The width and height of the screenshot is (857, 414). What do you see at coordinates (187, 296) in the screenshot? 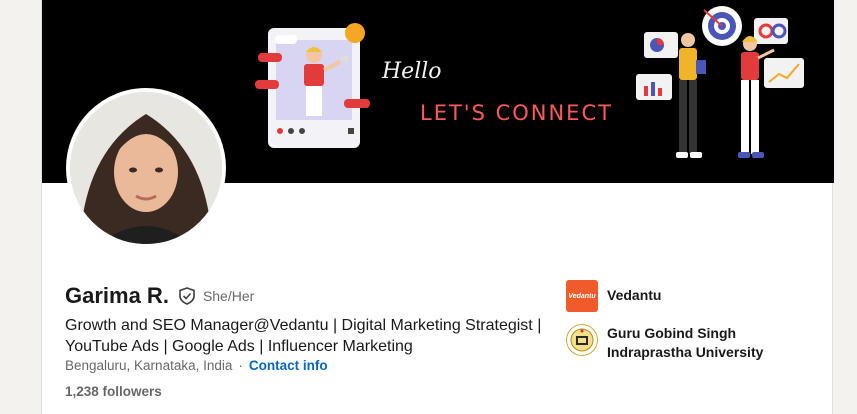
I see `shield-check-icon` at bounding box center [187, 296].